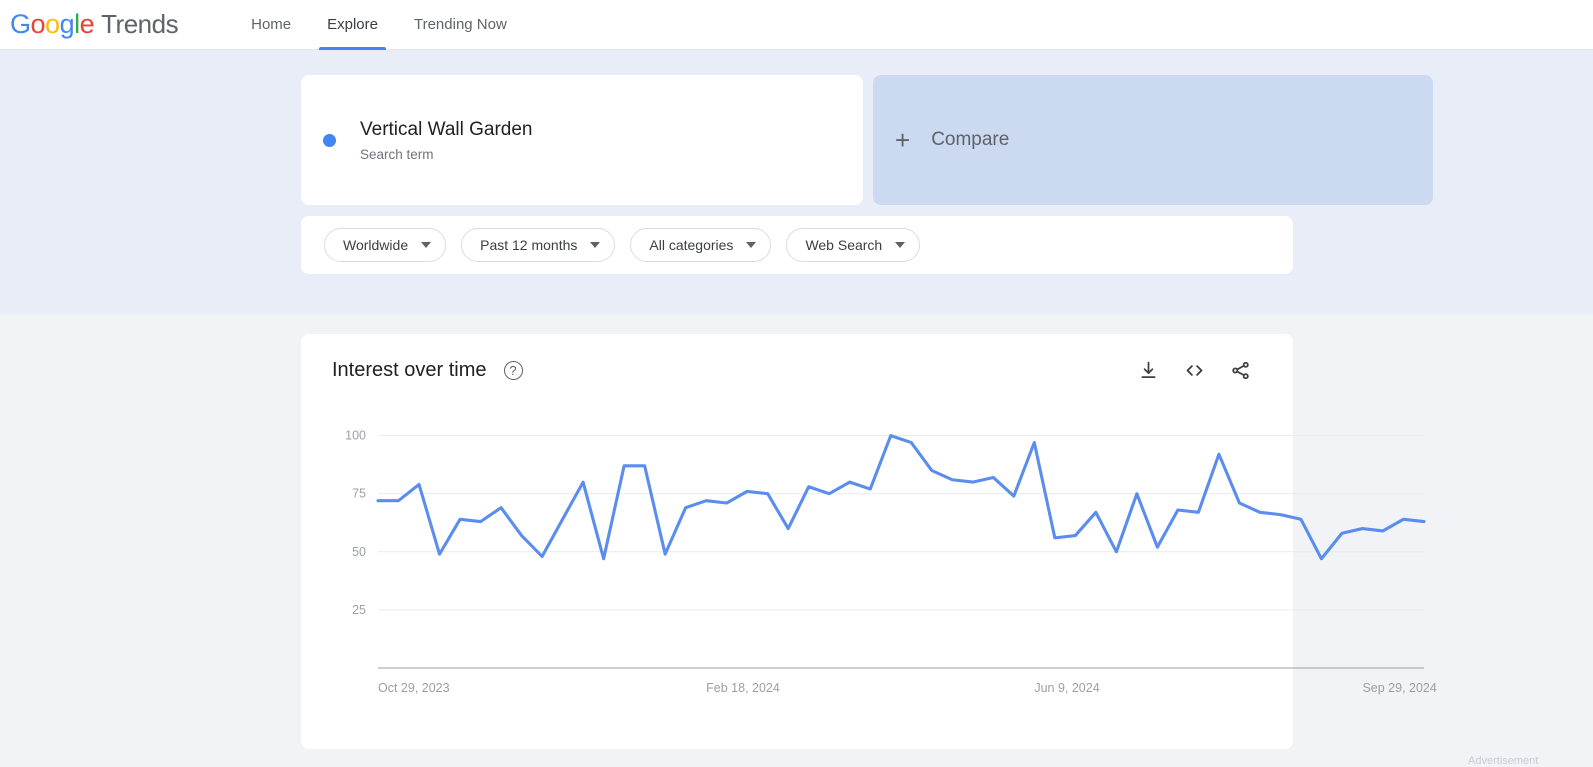 The width and height of the screenshot is (1593, 767). I want to click on search-term-text: Vertical Wall Garden Search term, so click(446, 140).